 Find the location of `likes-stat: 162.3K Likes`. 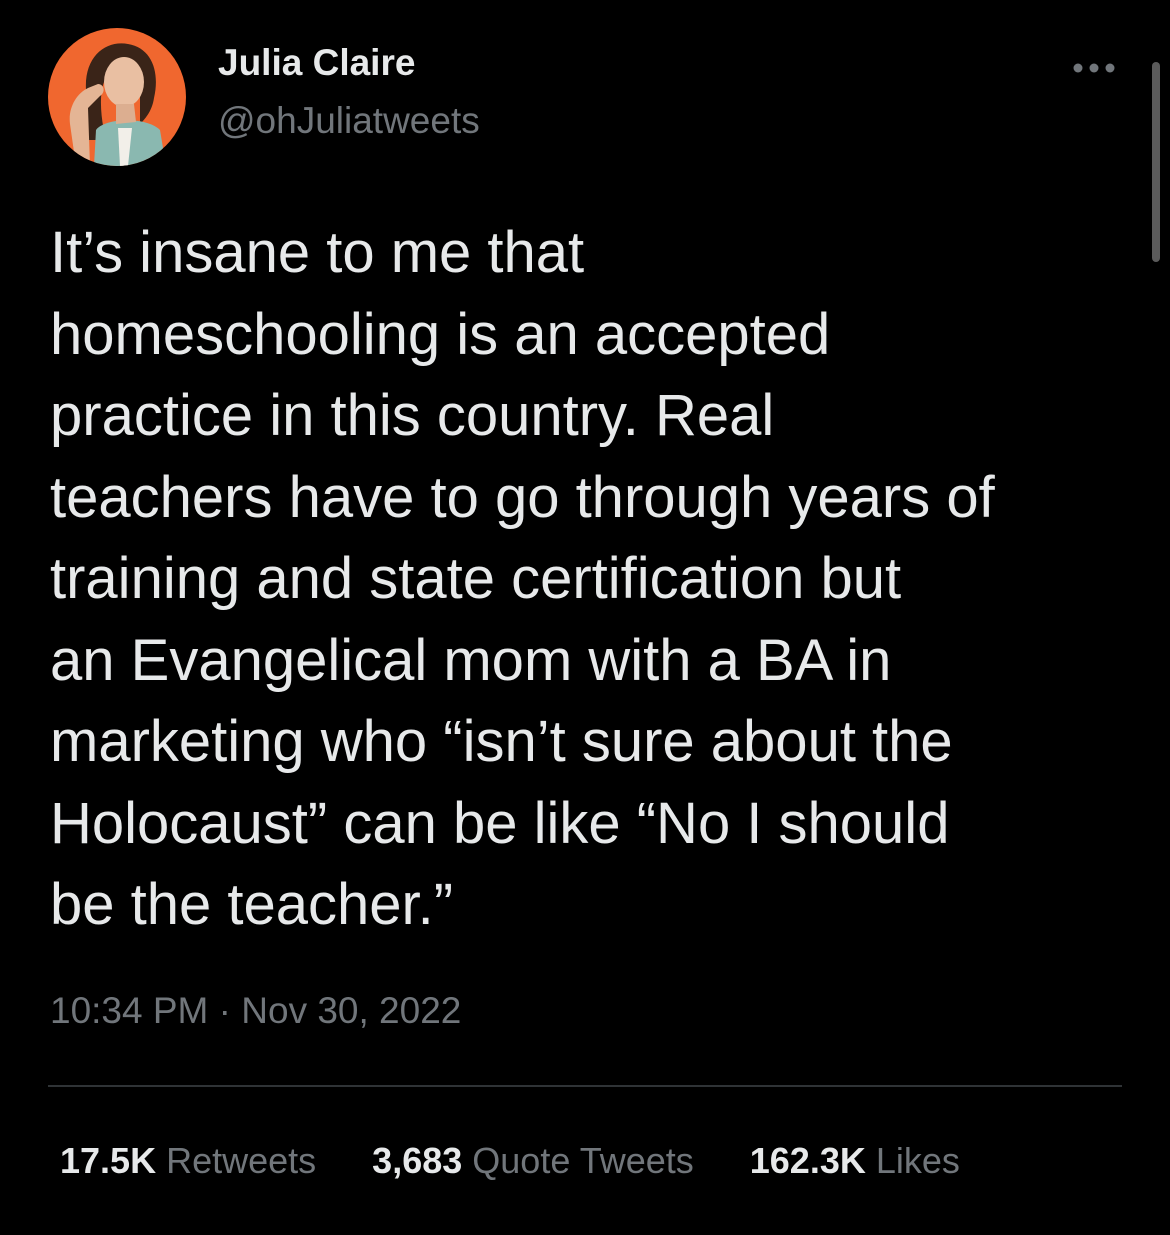

likes-stat: 162.3K Likes is located at coordinates (855, 1161).